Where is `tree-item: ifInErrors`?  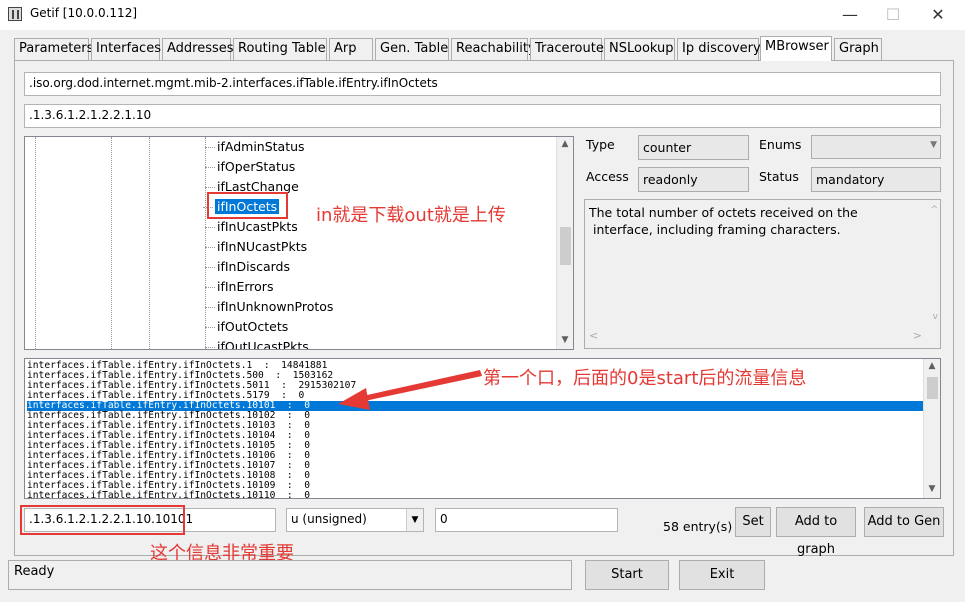
tree-item: ifInErrors is located at coordinates (238, 286).